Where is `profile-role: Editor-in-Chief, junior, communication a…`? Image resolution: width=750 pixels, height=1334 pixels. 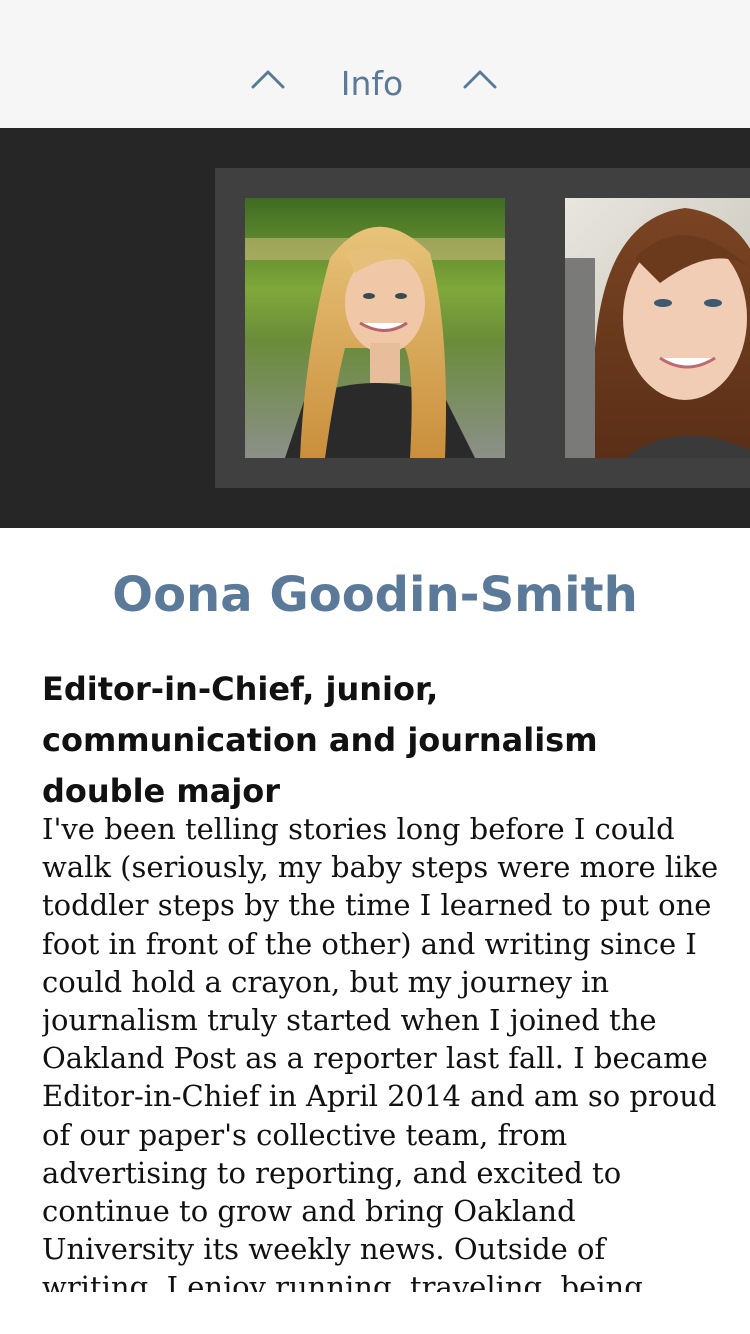 profile-role: Editor-in-Chief, junior, communication a… is located at coordinates (320, 740).